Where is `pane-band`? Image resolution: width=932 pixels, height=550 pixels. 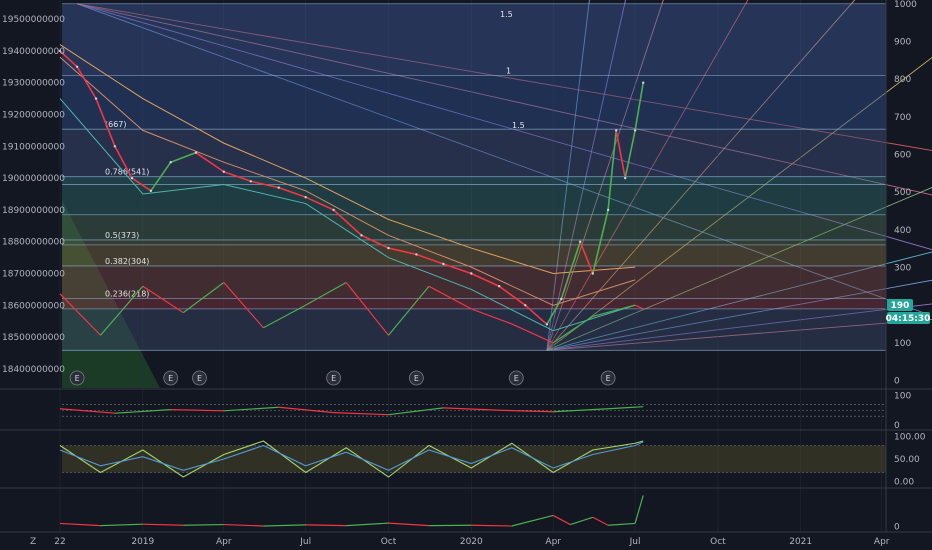 pane-band is located at coordinates (474, 459).